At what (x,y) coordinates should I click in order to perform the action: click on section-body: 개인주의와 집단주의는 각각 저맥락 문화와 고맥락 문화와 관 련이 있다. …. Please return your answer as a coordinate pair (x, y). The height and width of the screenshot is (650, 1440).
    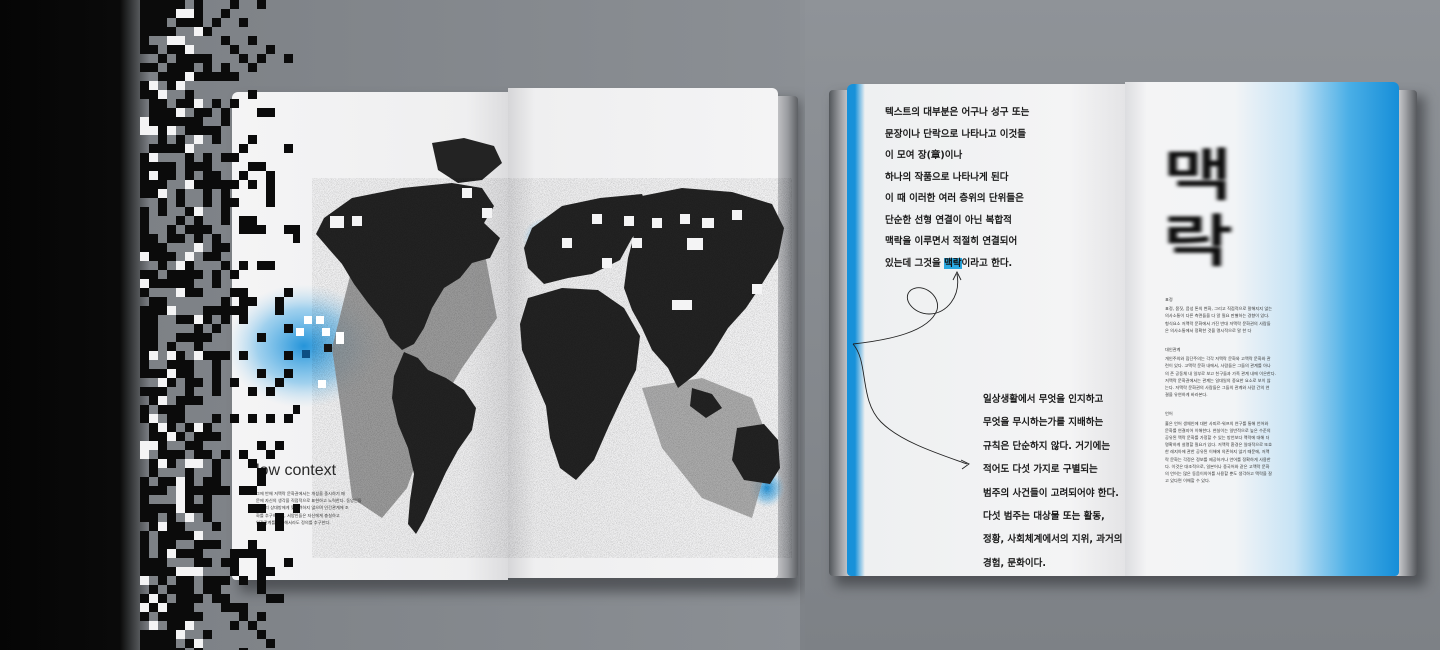
    Looking at the image, I should click on (1230, 376).